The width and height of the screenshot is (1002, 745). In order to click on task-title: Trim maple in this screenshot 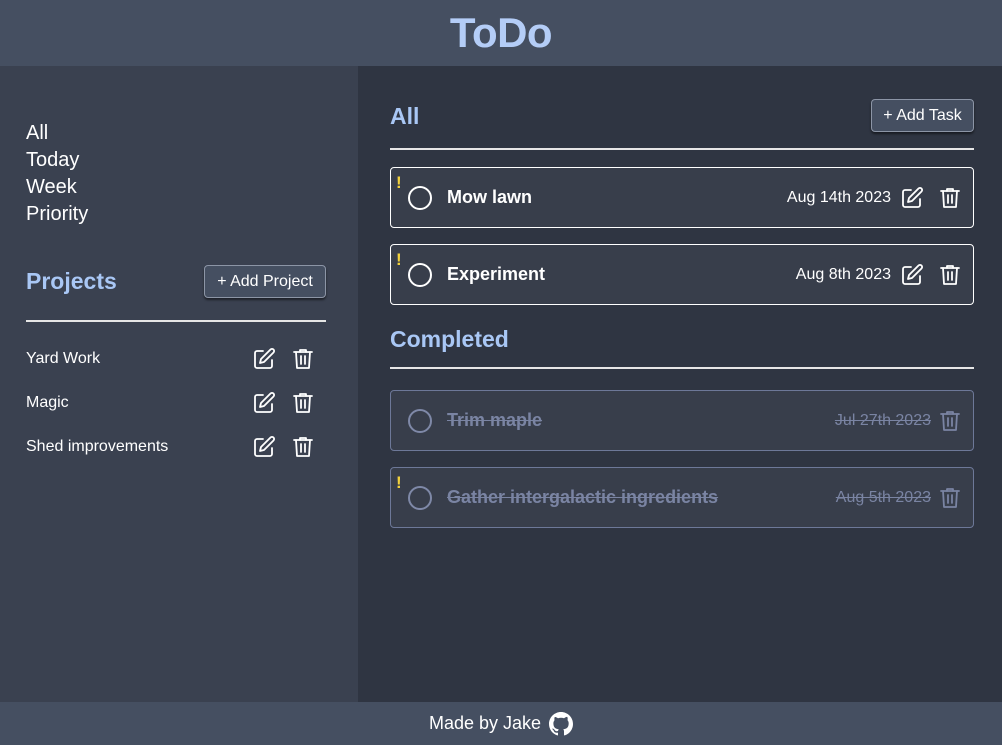, I will do `click(494, 420)`.